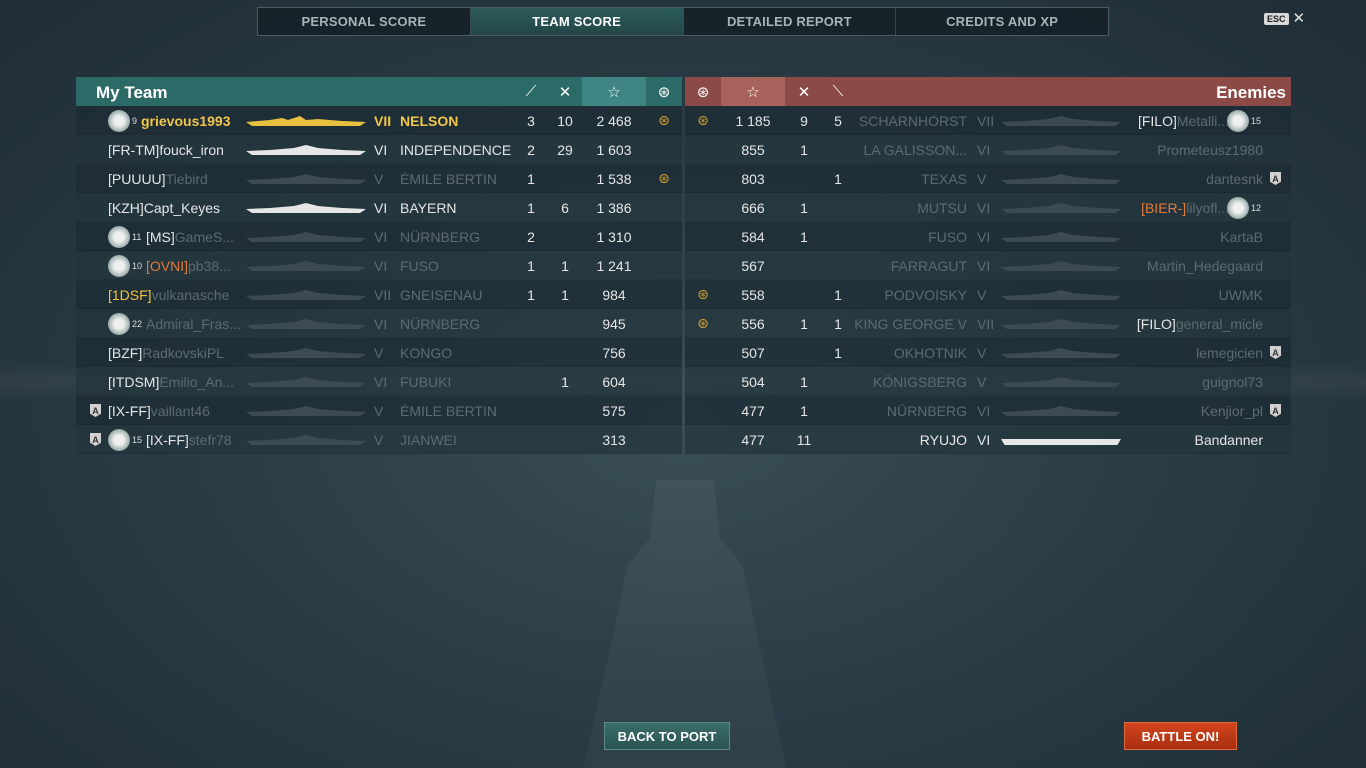 The width and height of the screenshot is (1366, 768). What do you see at coordinates (364, 21) in the screenshot?
I see `tab-personal-score: PERSONAL SCORE` at bounding box center [364, 21].